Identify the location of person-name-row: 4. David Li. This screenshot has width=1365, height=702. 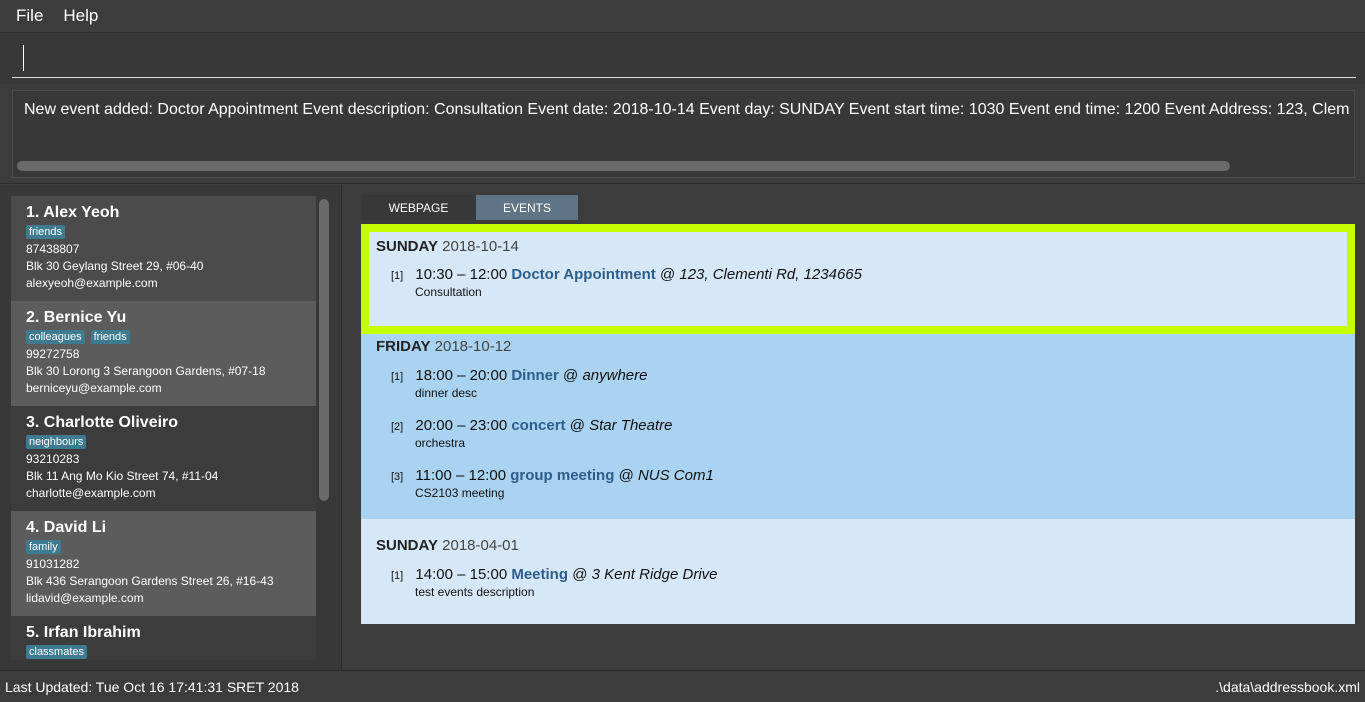
(171, 528).